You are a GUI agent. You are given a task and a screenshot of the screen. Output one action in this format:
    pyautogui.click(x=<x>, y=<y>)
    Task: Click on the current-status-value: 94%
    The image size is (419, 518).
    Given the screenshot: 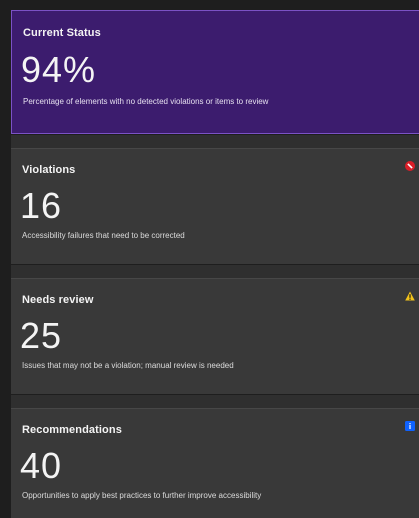 What is the action you would take?
    pyautogui.click(x=59, y=69)
    